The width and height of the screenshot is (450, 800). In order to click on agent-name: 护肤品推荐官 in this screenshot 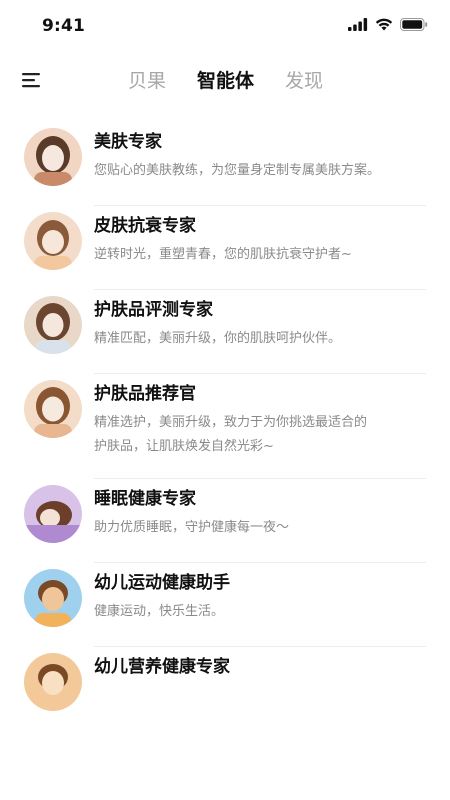, I will do `click(145, 394)`.